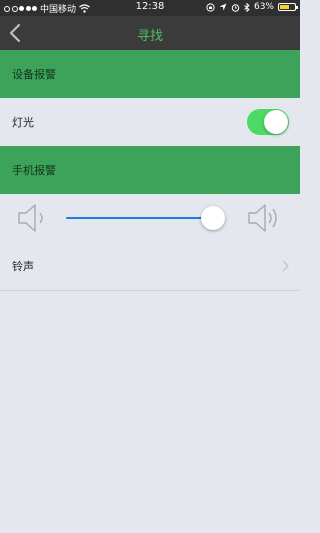 Image resolution: width=320 pixels, height=533 pixels. I want to click on location-icon, so click(223, 7).